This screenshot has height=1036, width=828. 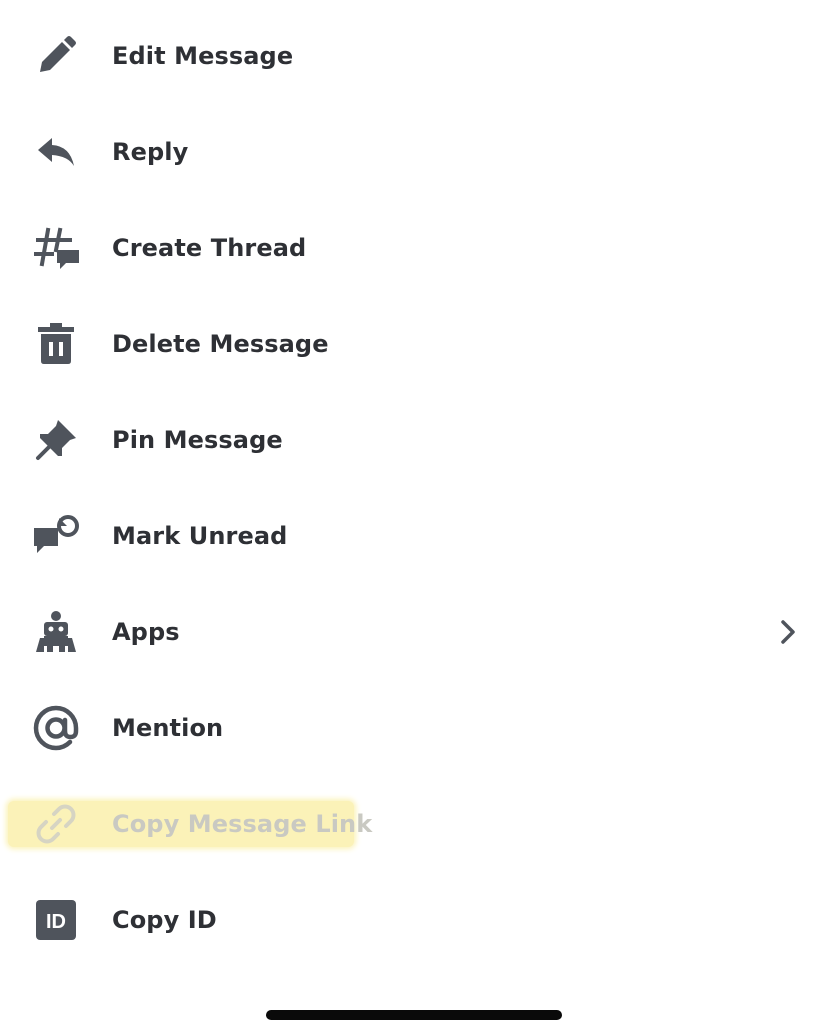 I want to click on menu-item-label: Pin Message, so click(x=197, y=440).